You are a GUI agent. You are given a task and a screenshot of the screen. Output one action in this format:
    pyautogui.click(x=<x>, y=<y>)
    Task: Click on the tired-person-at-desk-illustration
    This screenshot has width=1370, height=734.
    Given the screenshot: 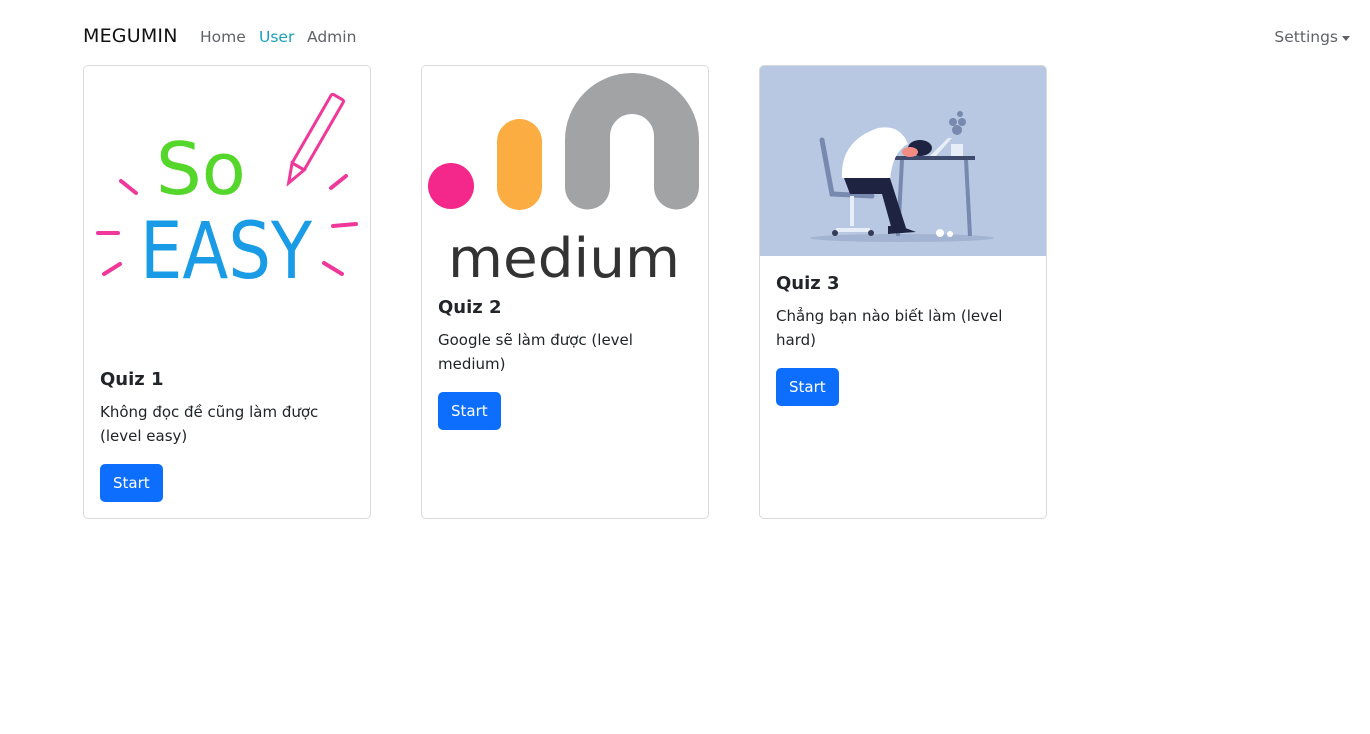 What is the action you would take?
    pyautogui.click(x=903, y=161)
    